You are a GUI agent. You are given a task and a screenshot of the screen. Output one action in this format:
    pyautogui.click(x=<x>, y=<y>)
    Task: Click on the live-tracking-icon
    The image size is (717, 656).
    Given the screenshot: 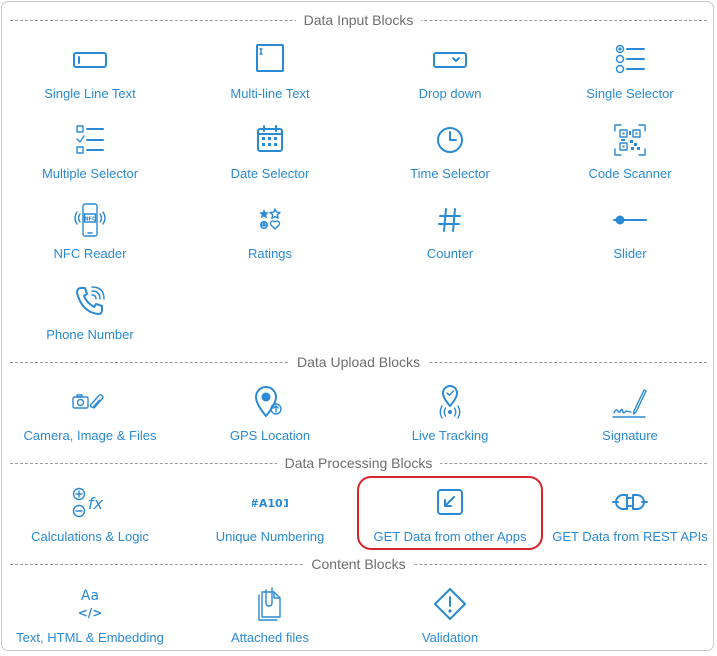 What is the action you would take?
    pyautogui.click(x=450, y=402)
    